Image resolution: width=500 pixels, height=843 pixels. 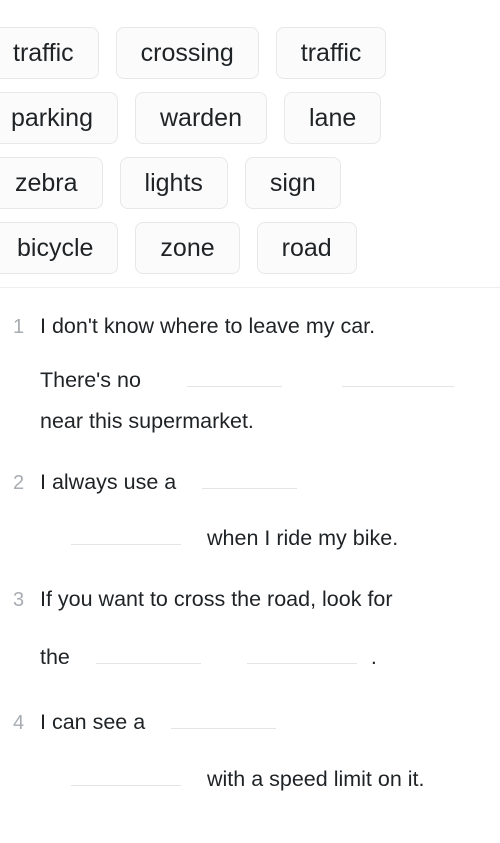 I want to click on question-3-text-a: If you want to cross the road, look for, so click(x=216, y=599).